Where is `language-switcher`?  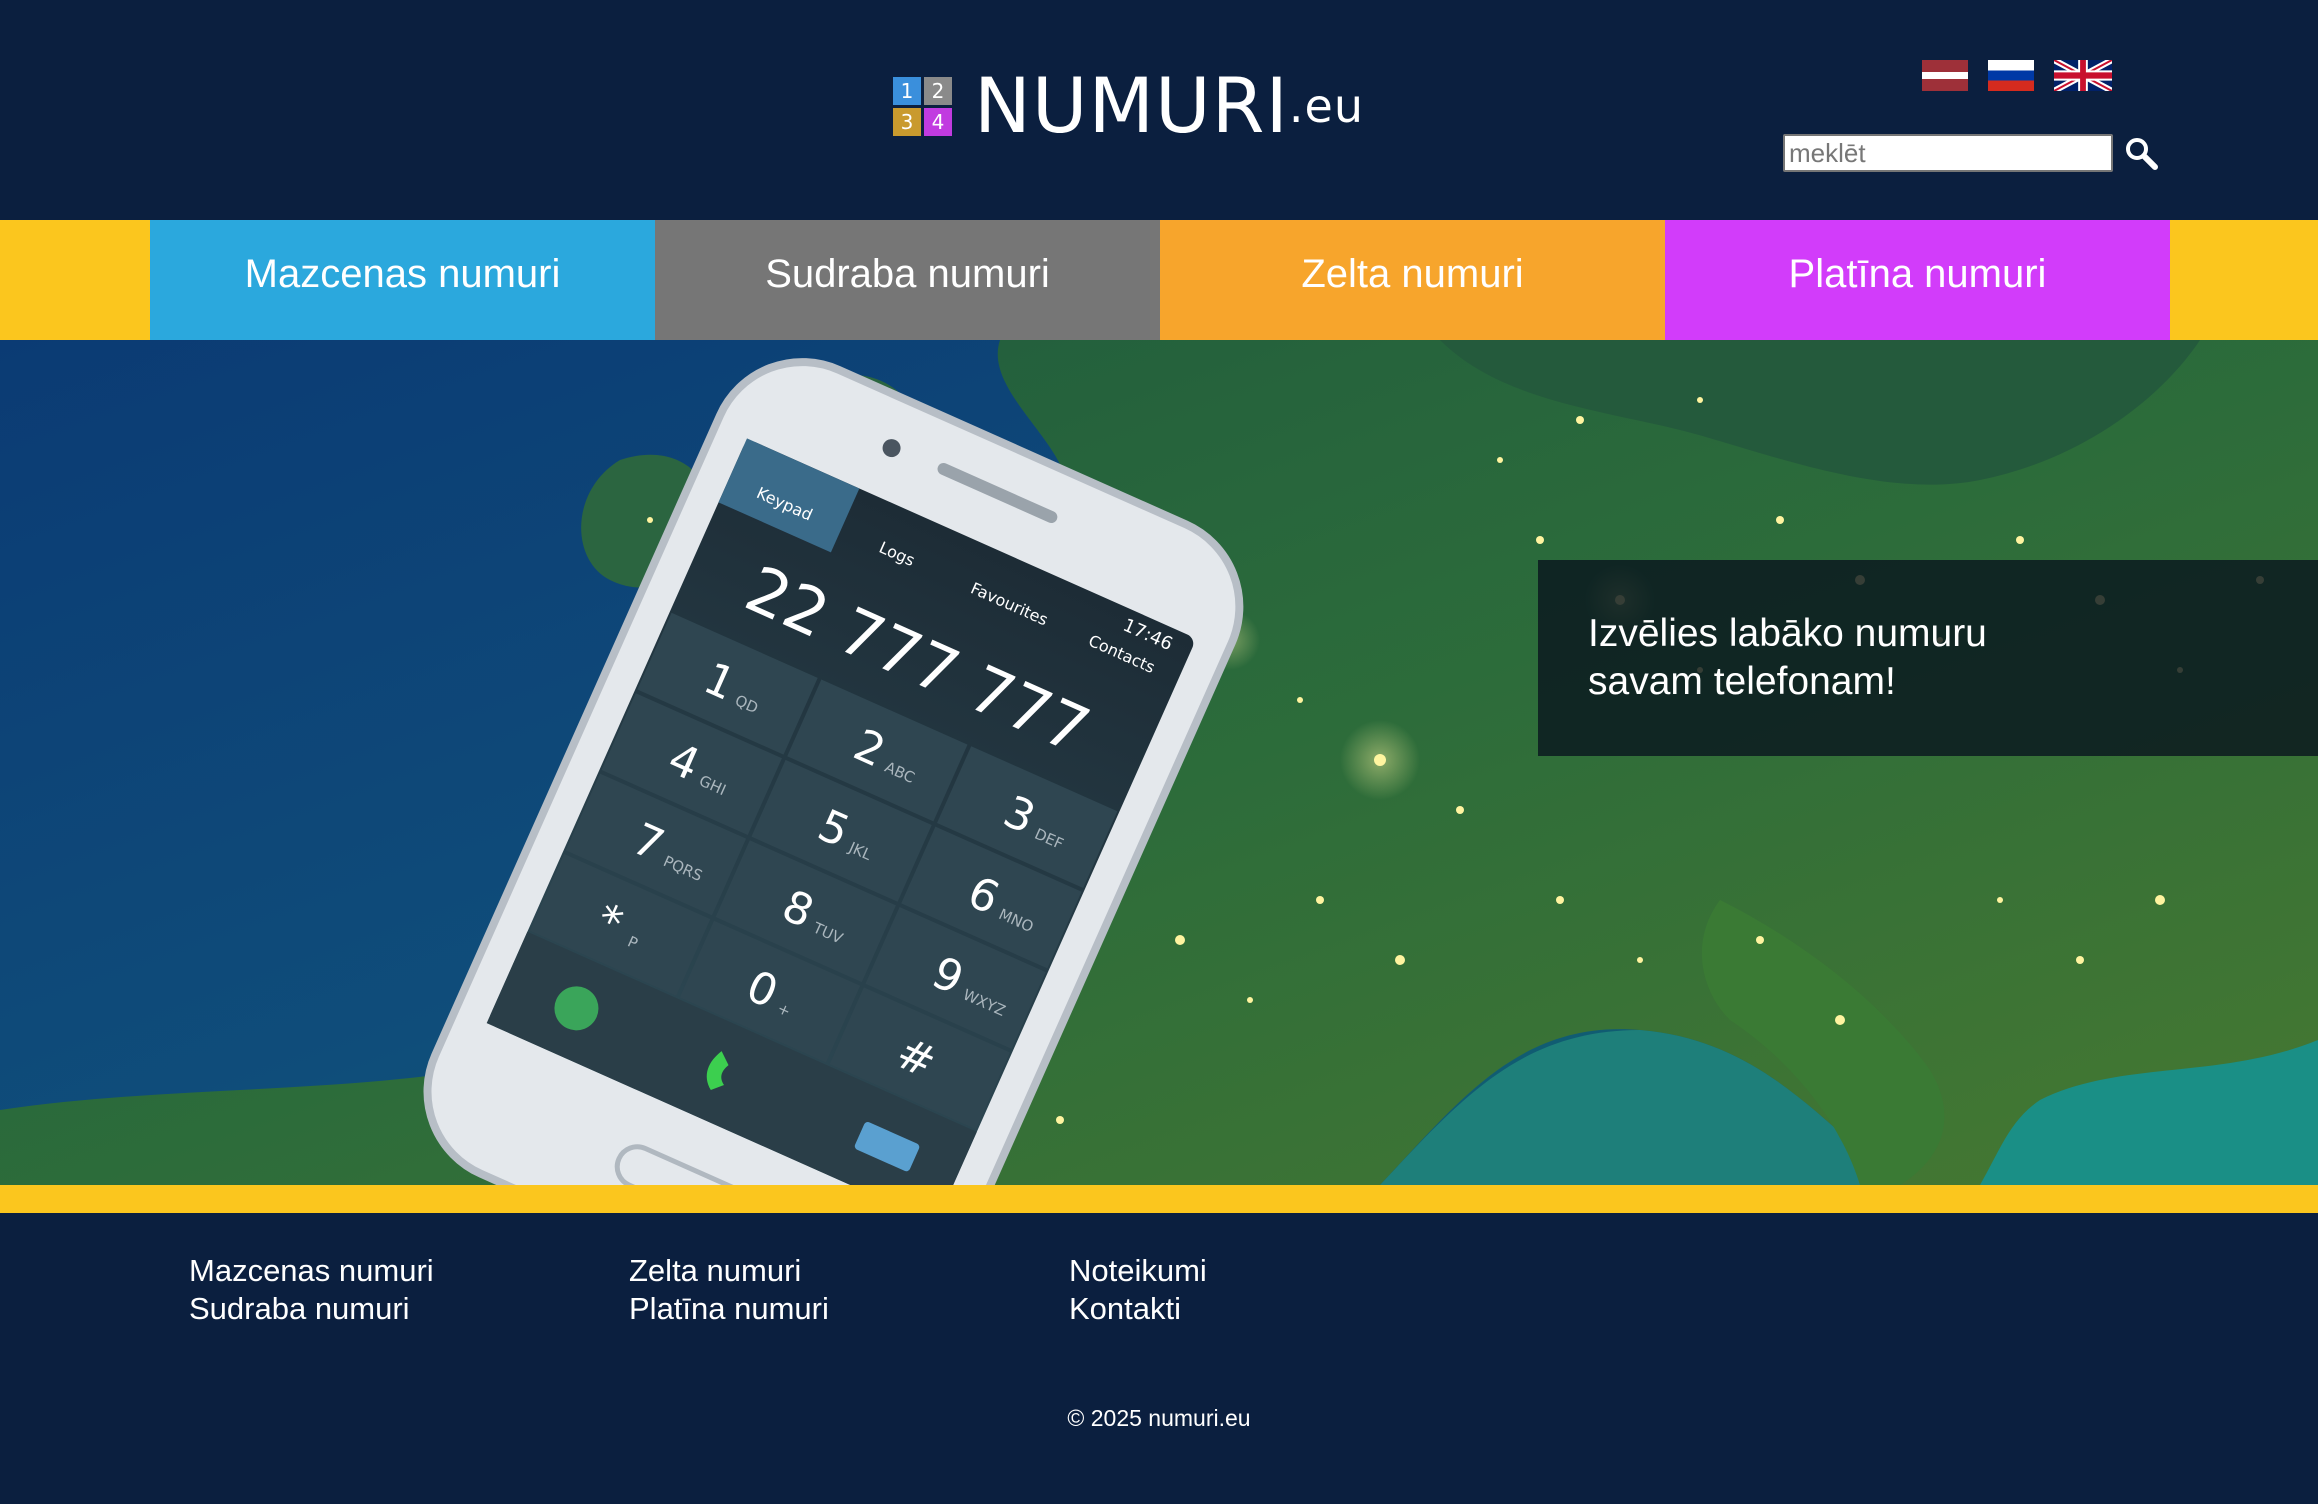
language-switcher is located at coordinates (2017, 75).